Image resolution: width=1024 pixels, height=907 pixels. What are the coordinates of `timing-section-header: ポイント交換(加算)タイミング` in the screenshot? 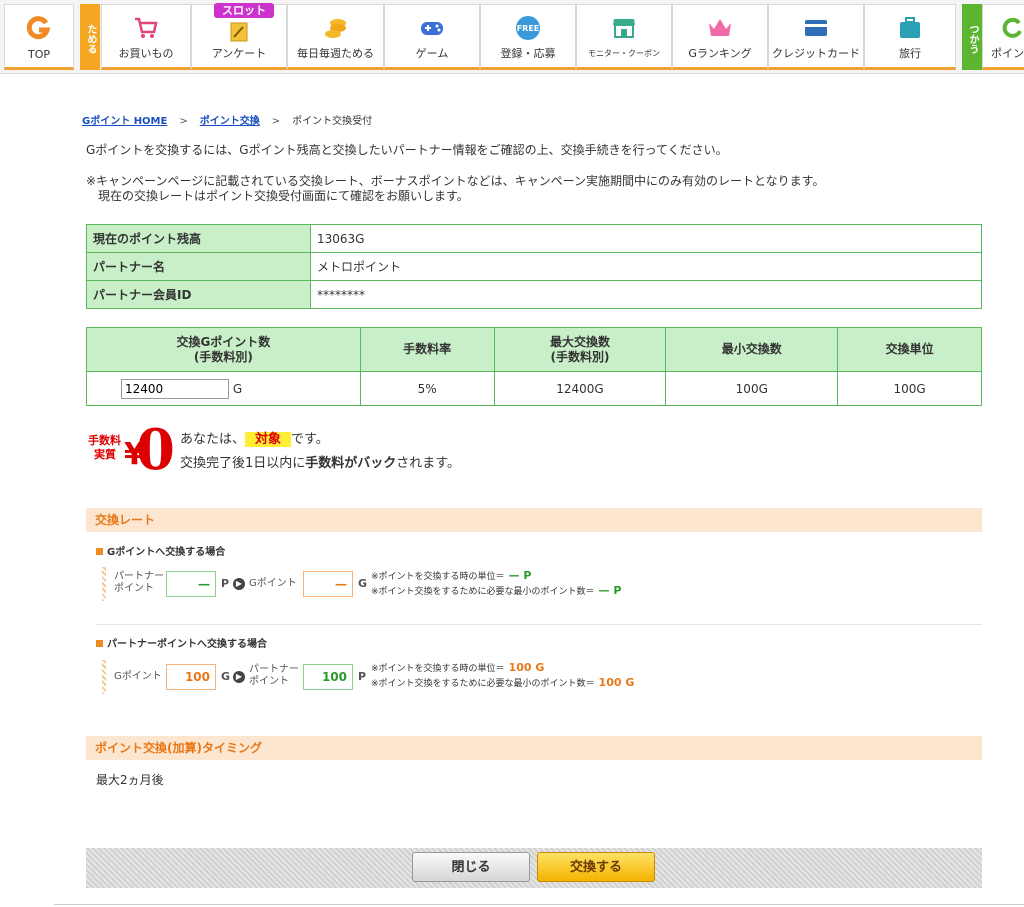 It's located at (534, 748).